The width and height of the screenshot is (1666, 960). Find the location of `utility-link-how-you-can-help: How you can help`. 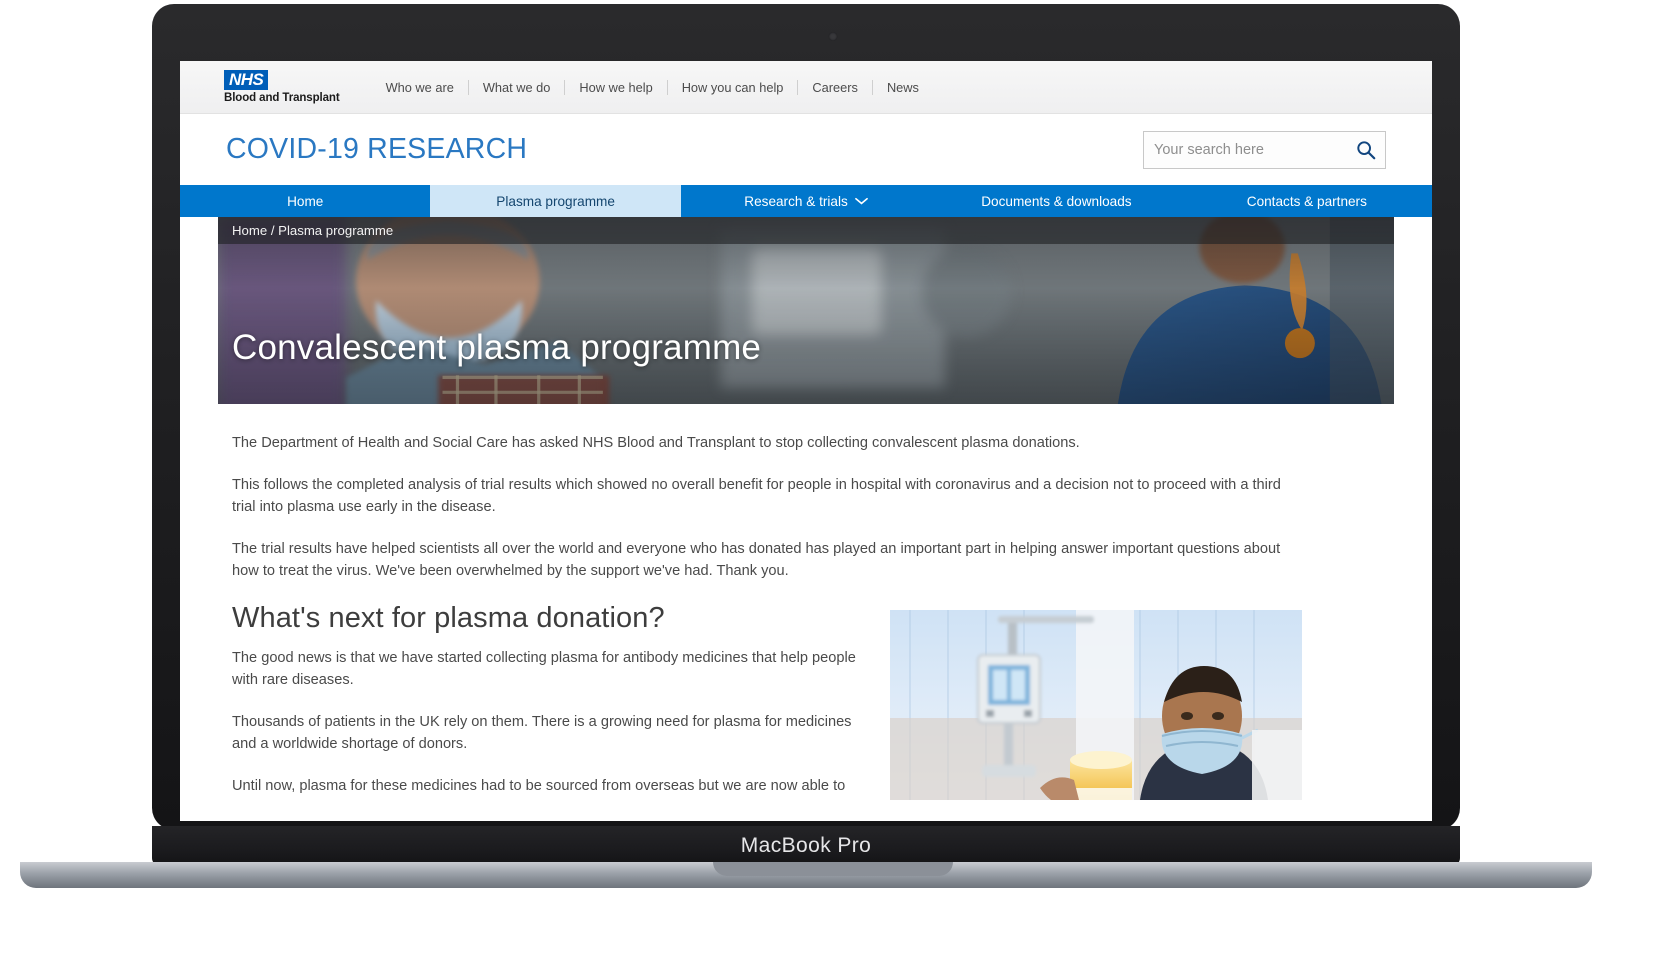

utility-link-how-you-can-help: How you can help is located at coordinates (733, 87).